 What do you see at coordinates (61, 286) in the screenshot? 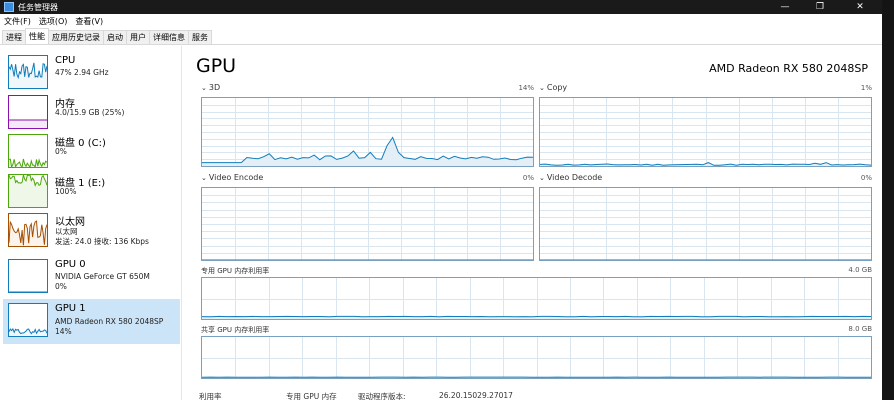
I see `sidebar-item-usage: 0%` at bounding box center [61, 286].